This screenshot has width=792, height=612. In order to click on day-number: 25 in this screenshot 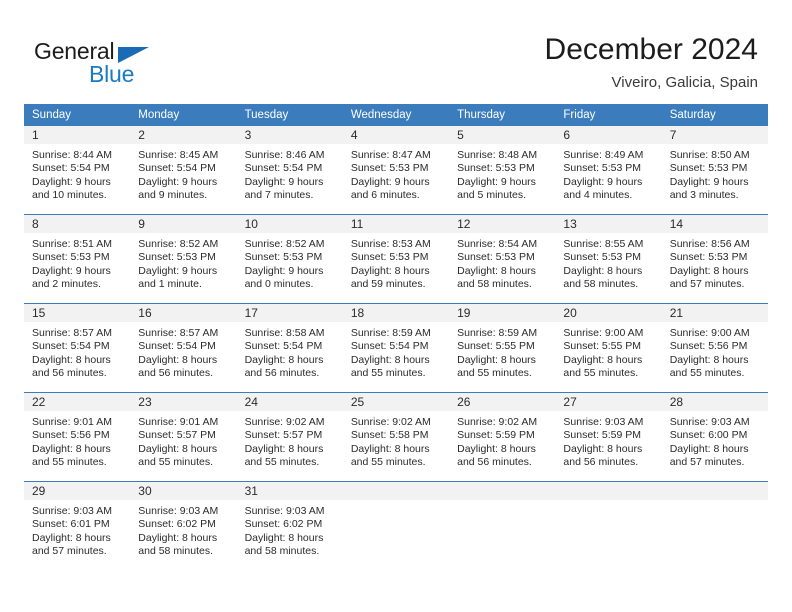, I will do `click(396, 402)`.